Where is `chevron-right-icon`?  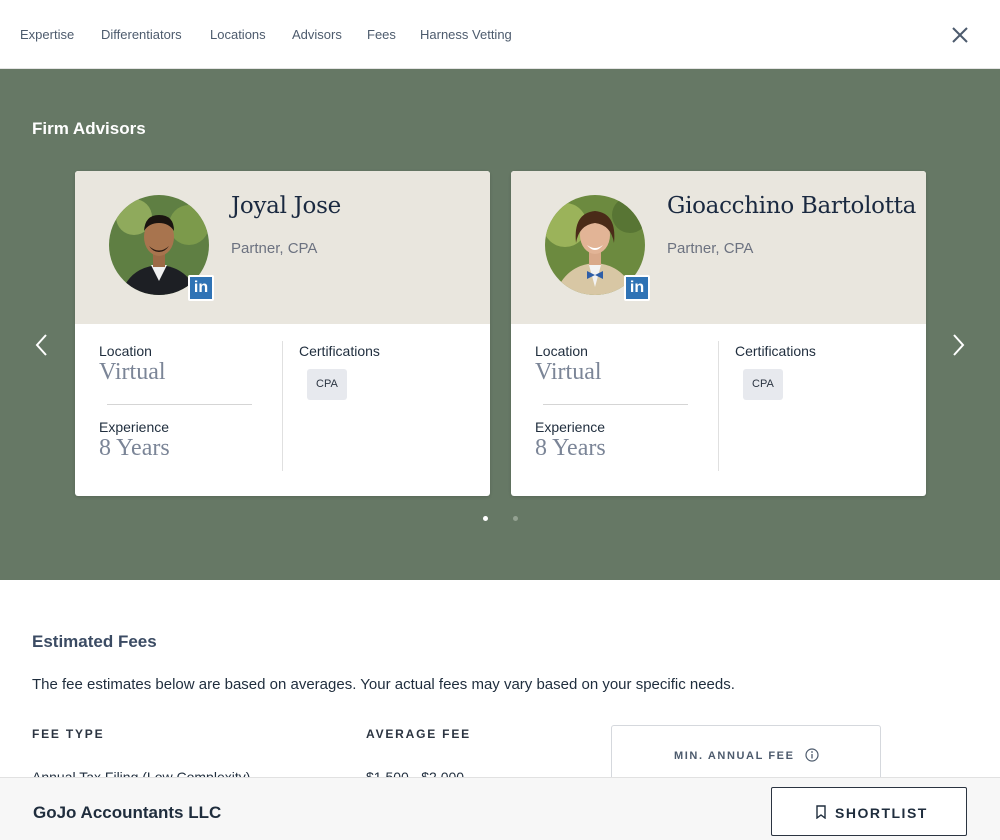
chevron-right-icon is located at coordinates (959, 345).